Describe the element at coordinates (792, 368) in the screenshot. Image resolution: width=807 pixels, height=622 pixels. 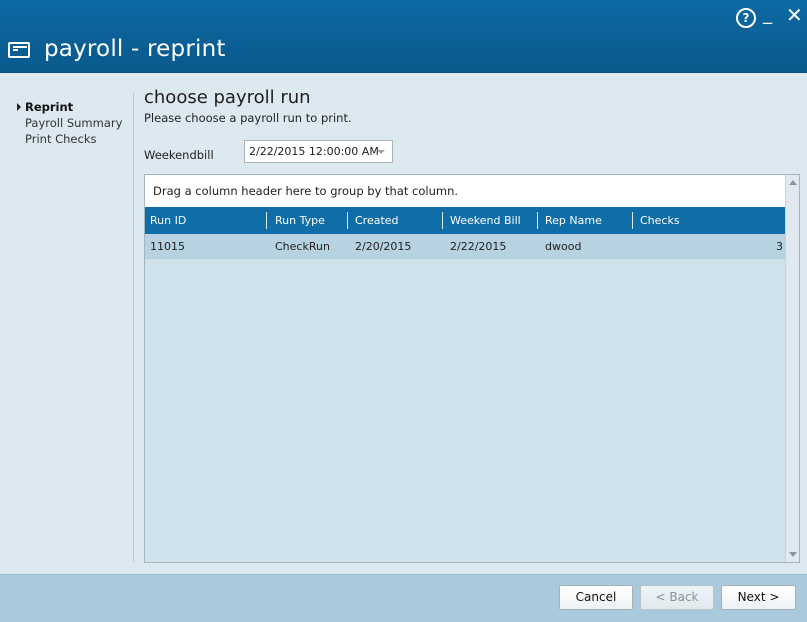
I see `vertical-scrollbar` at that location.